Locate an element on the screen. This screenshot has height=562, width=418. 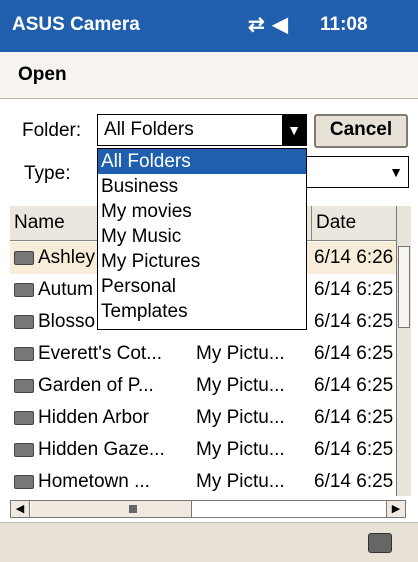
scroll-right-icon: ▶ is located at coordinates (395, 509).